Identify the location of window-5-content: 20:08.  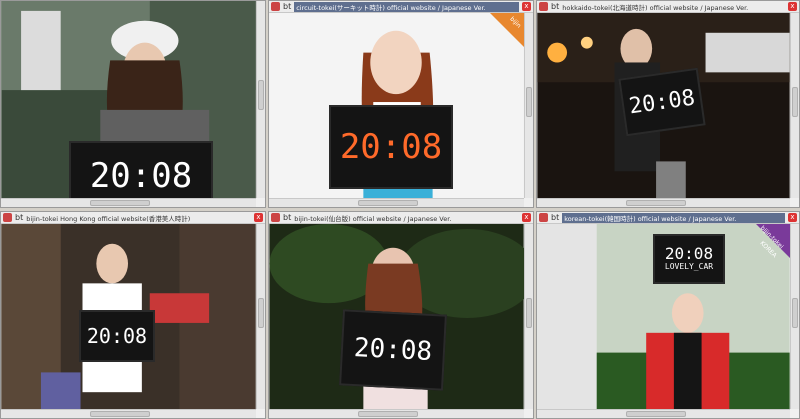
(396, 316).